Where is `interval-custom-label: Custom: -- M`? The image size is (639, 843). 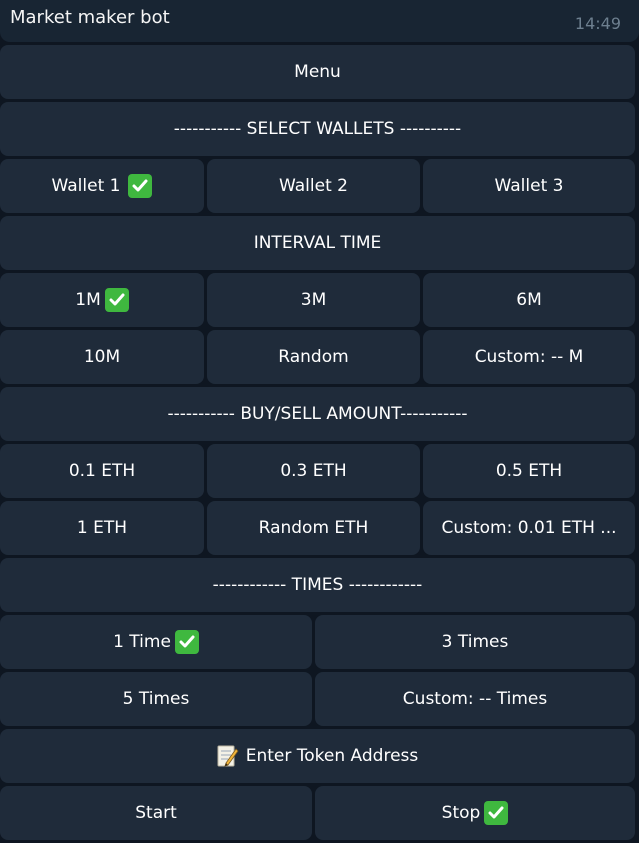 interval-custom-label: Custom: -- M is located at coordinates (529, 357).